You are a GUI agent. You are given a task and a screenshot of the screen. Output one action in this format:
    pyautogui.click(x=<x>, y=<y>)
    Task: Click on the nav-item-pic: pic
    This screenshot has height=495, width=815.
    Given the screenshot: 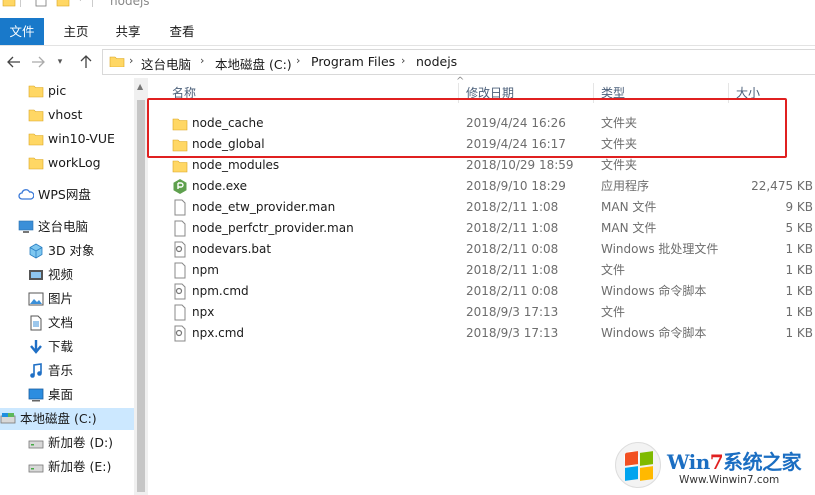 What is the action you would take?
    pyautogui.click(x=80, y=91)
    